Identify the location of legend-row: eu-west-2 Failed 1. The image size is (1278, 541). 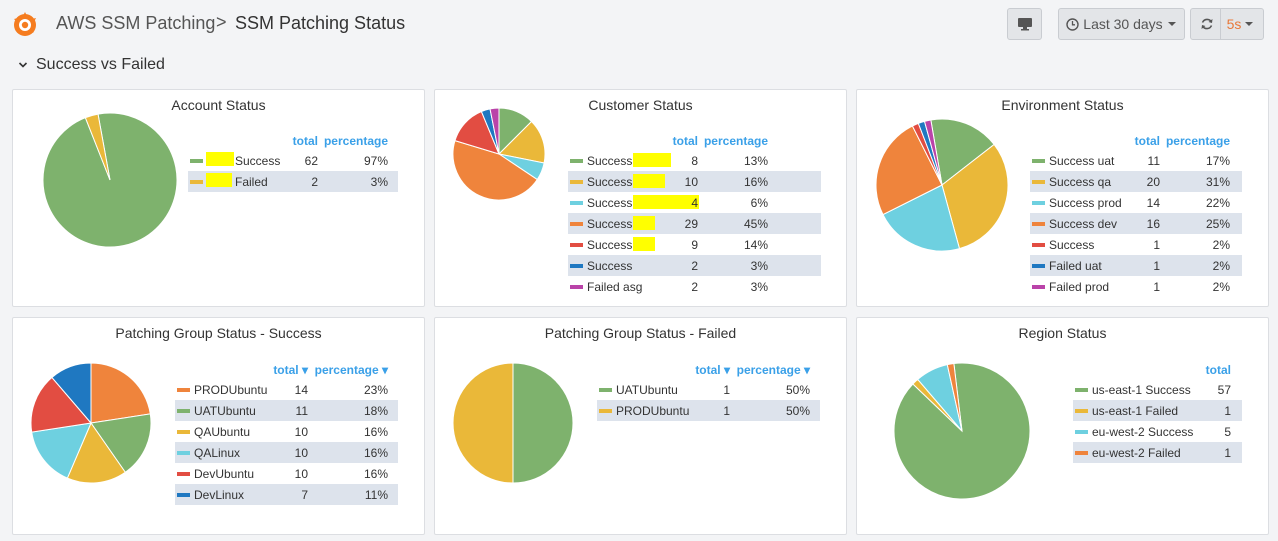
(1157, 452).